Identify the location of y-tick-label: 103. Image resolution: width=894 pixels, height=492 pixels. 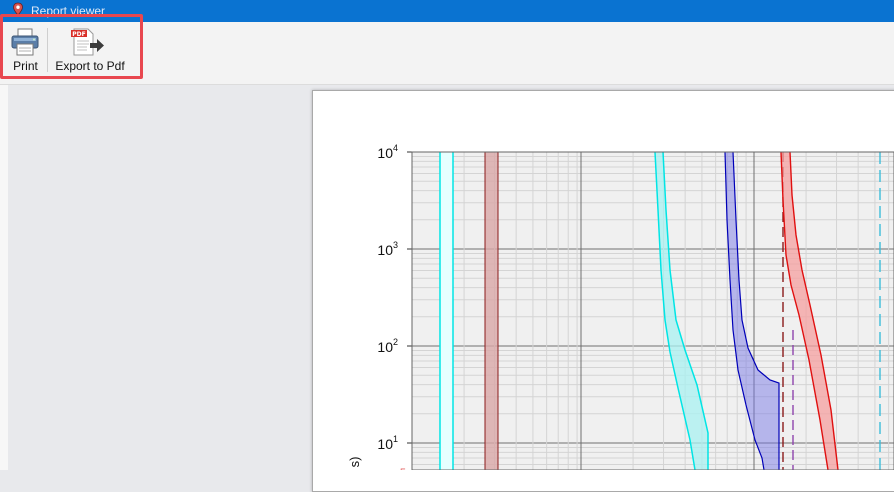
(387, 249).